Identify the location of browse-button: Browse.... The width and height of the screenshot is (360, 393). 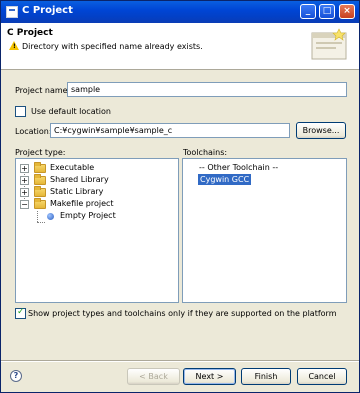
(321, 130).